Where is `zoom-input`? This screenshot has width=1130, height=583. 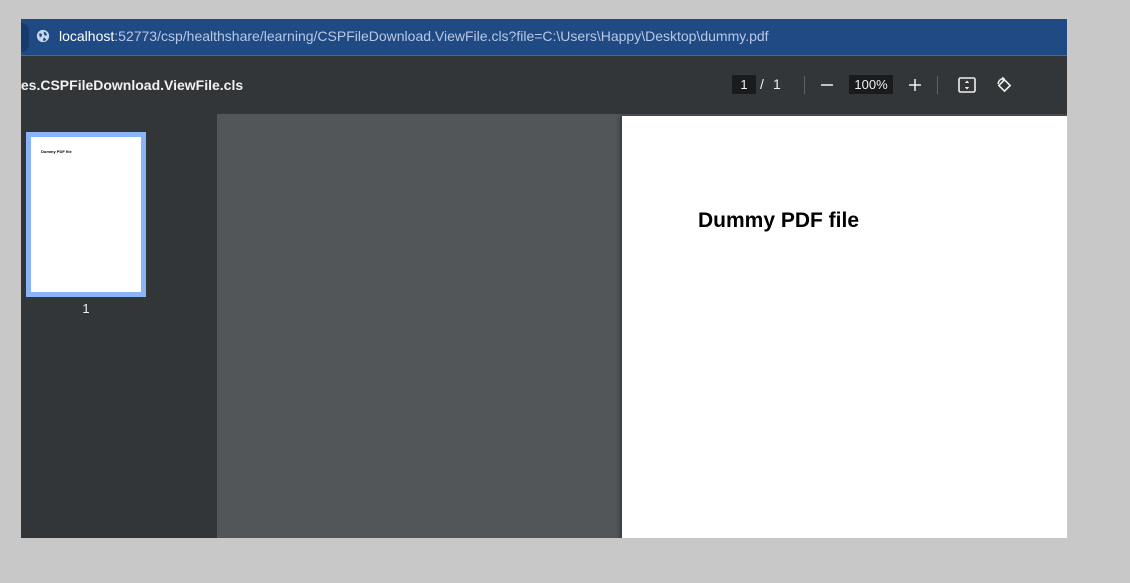 zoom-input is located at coordinates (871, 84).